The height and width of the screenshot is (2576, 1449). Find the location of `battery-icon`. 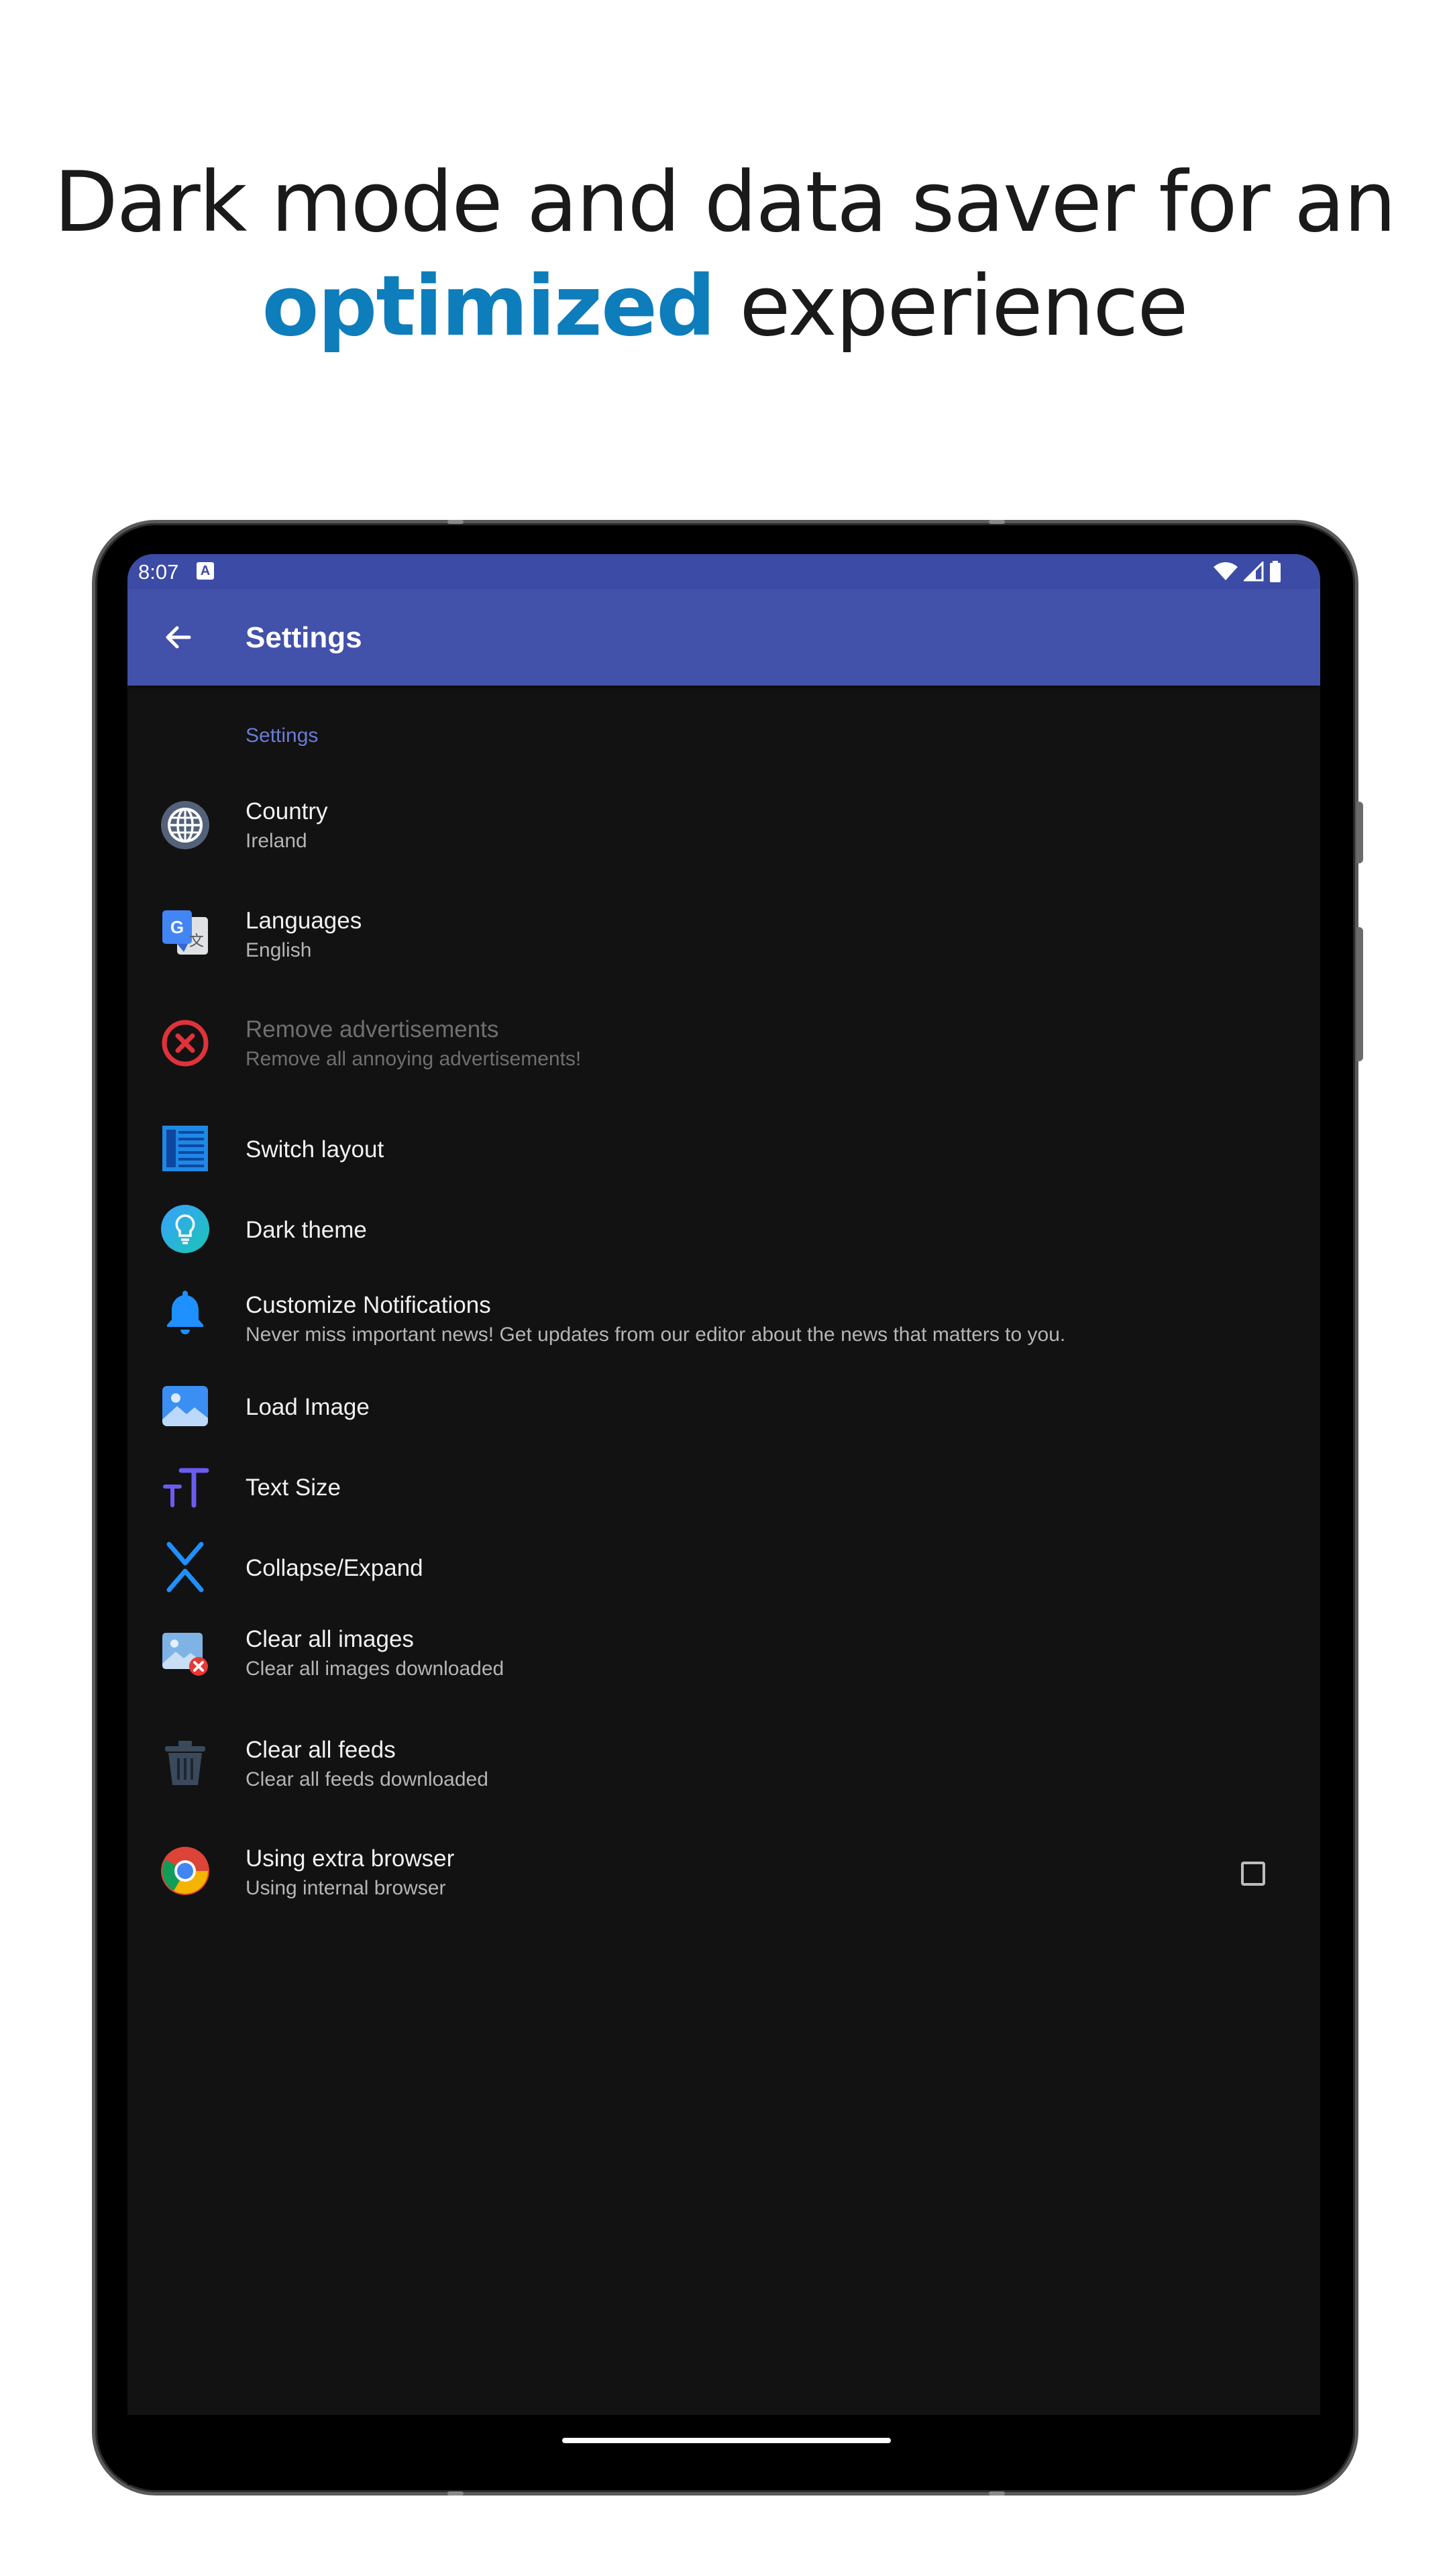

battery-icon is located at coordinates (1275, 571).